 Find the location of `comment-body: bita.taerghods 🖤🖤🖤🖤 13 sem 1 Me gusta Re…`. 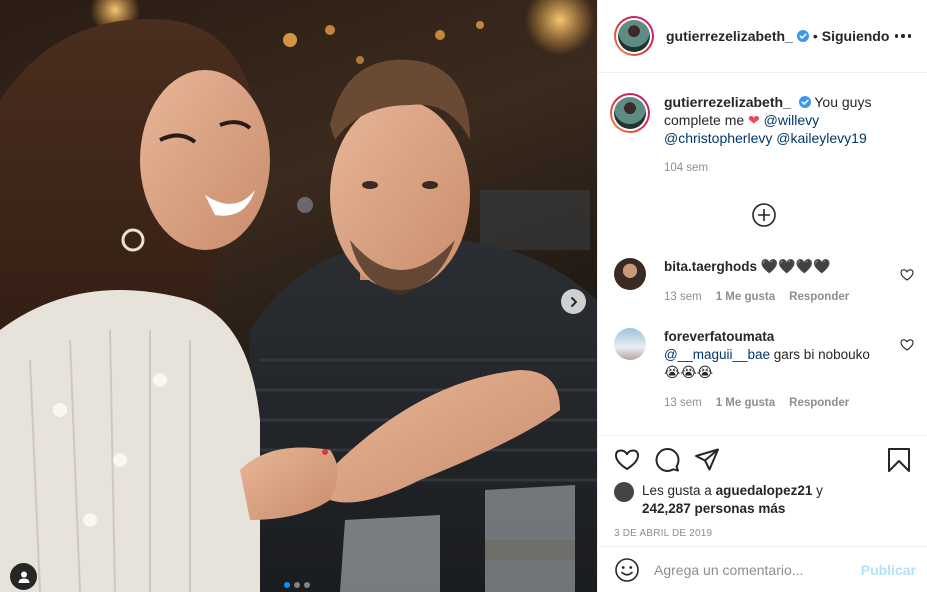

comment-body: bita.taerghods 🖤🖤🖤🖤 13 sem 1 Me gusta Re… is located at coordinates (774, 282).